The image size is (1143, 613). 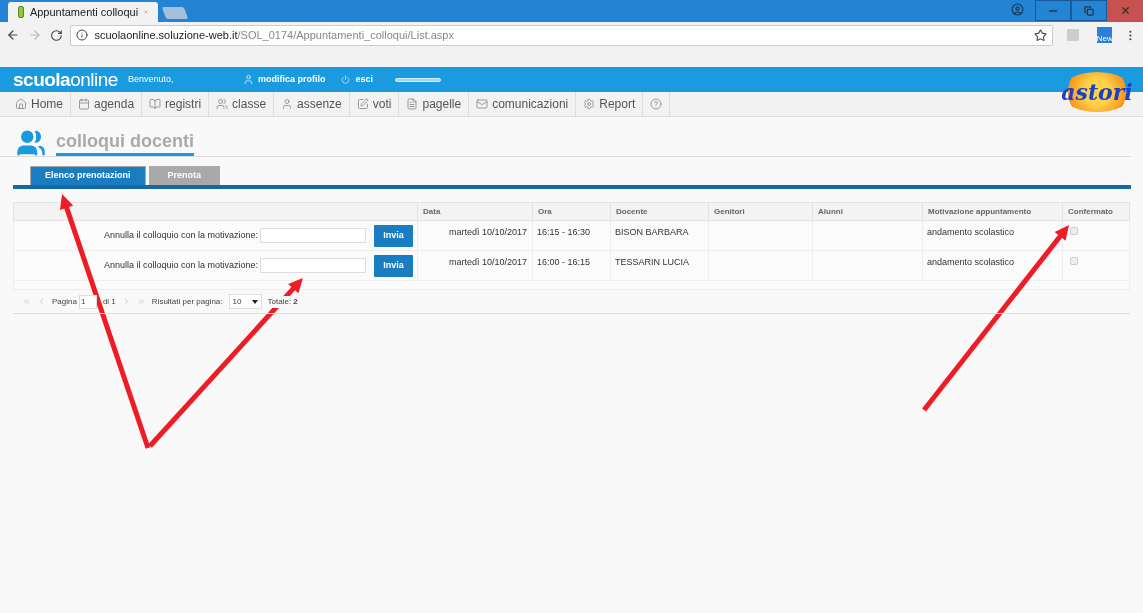 What do you see at coordinates (312, 104) in the screenshot?
I see `nav-item: assenze` at bounding box center [312, 104].